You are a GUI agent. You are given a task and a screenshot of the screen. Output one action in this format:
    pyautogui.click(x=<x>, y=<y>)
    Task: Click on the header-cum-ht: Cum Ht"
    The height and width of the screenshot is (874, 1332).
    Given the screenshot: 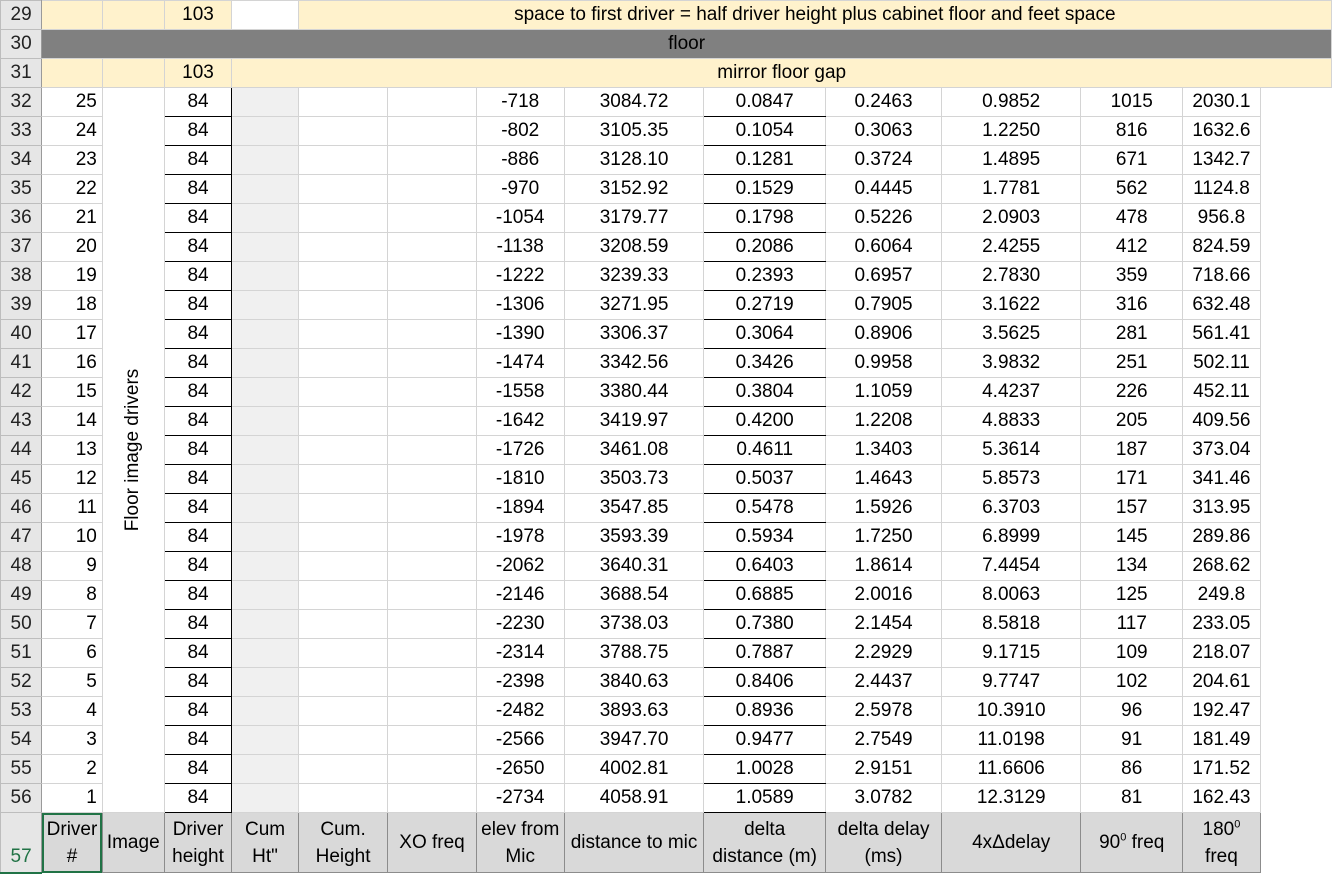 What is the action you would take?
    pyautogui.click(x=265, y=842)
    